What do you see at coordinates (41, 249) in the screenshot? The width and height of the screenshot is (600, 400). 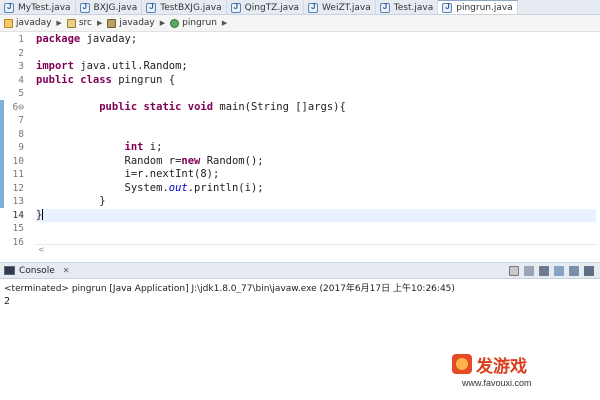 I see `scroll-left-icon: <` at bounding box center [41, 249].